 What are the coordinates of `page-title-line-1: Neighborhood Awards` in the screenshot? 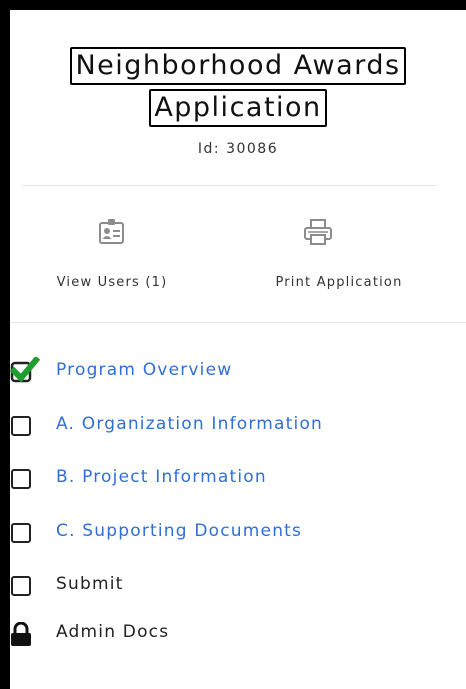 It's located at (238, 66).